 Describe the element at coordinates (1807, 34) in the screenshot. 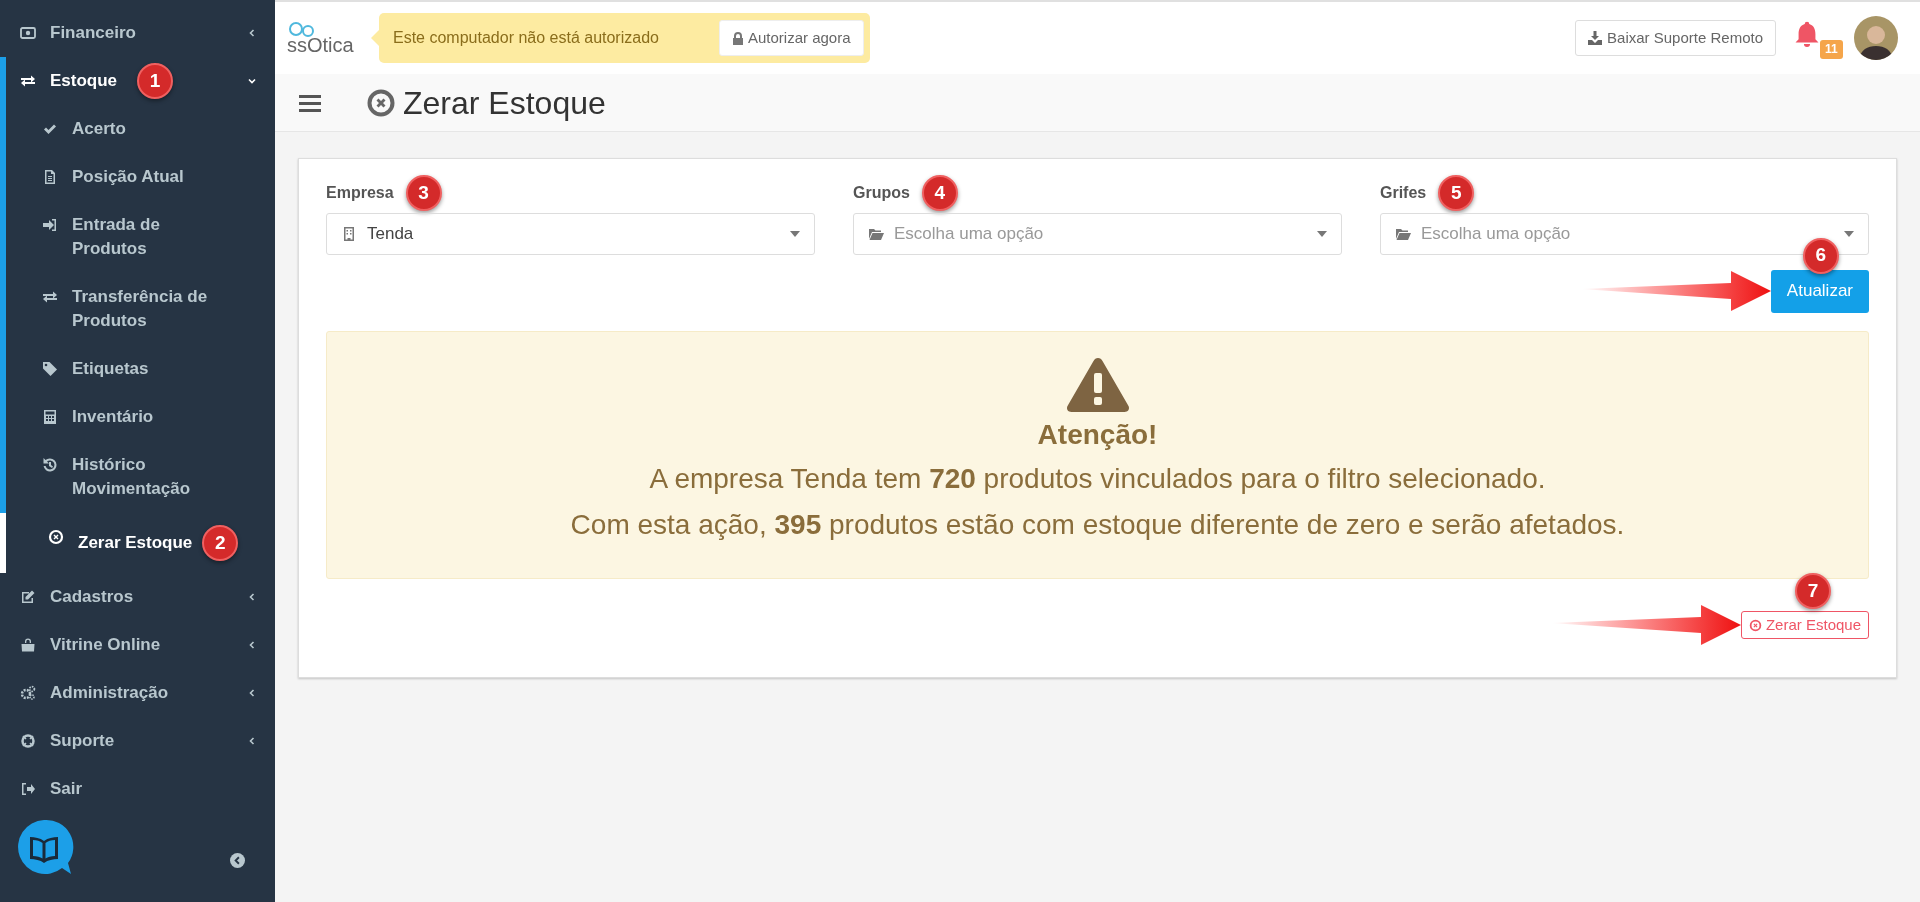

I see `notification-bell-icon` at that location.